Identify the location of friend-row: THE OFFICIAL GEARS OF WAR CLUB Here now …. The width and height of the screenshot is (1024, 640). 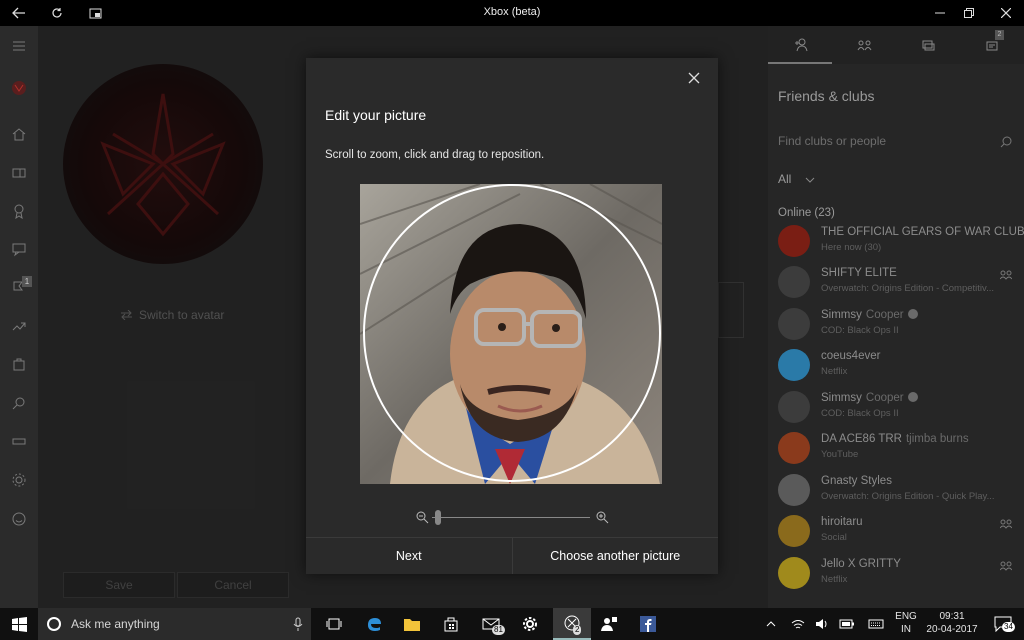
(901, 241).